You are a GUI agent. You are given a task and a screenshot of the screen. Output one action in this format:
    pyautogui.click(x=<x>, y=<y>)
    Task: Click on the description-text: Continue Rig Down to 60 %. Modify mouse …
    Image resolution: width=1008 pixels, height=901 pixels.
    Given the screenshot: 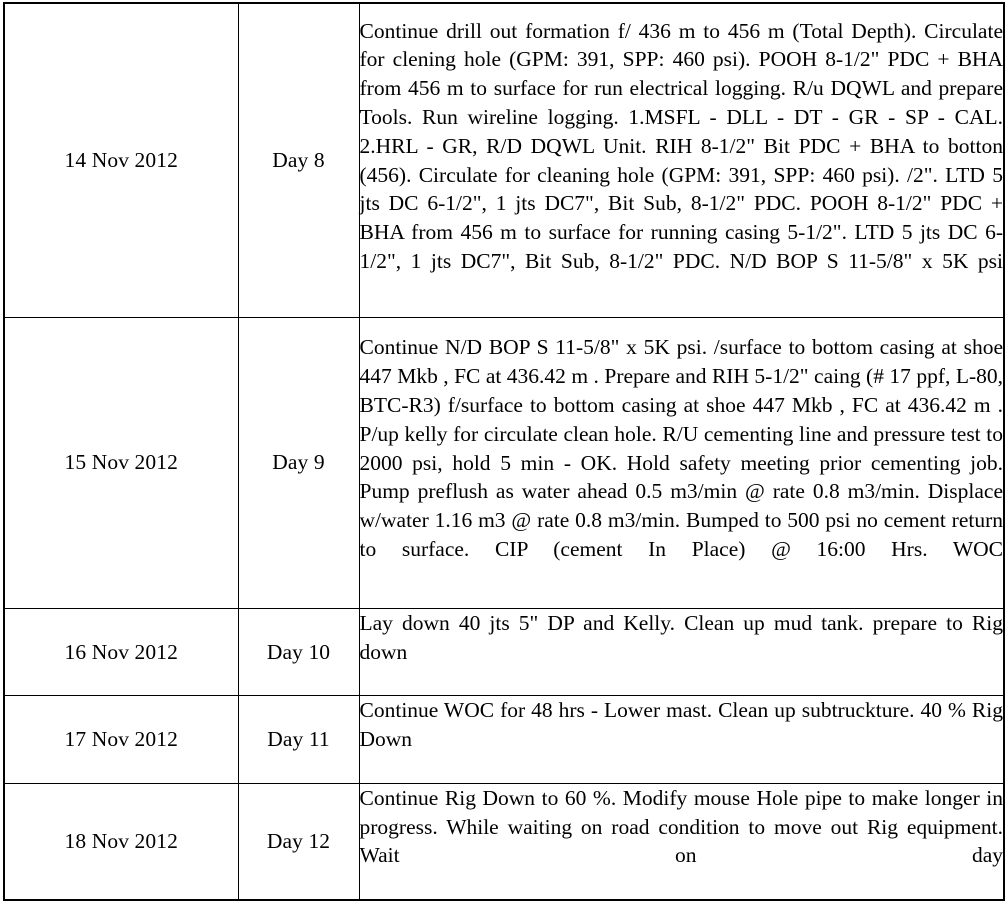 What is the action you would take?
    pyautogui.click(x=681, y=826)
    